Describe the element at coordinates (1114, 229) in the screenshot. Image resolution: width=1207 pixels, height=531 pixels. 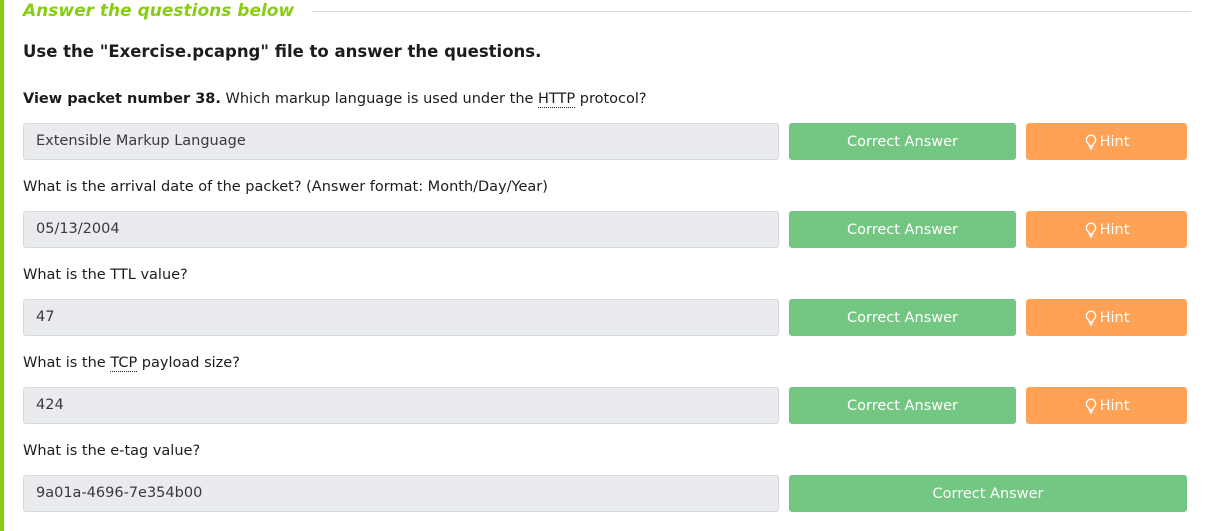
I see `hint-label-2: Hint` at that location.